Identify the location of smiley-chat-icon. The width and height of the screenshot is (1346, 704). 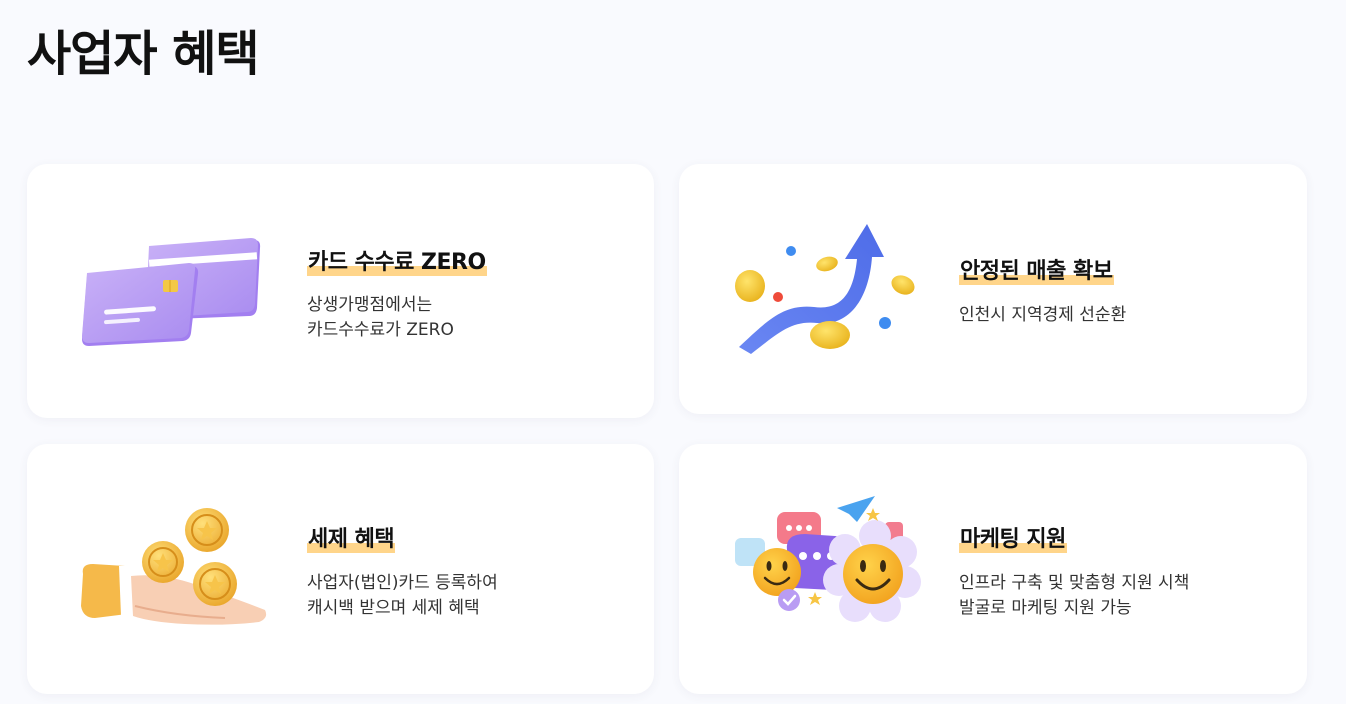
(828, 559).